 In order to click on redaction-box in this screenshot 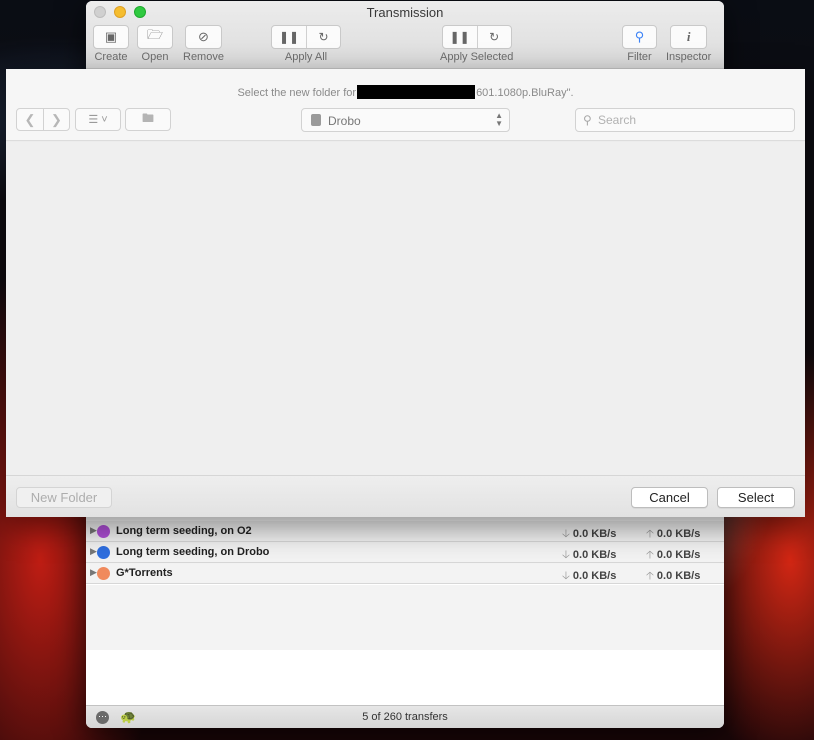, I will do `click(416, 92)`.